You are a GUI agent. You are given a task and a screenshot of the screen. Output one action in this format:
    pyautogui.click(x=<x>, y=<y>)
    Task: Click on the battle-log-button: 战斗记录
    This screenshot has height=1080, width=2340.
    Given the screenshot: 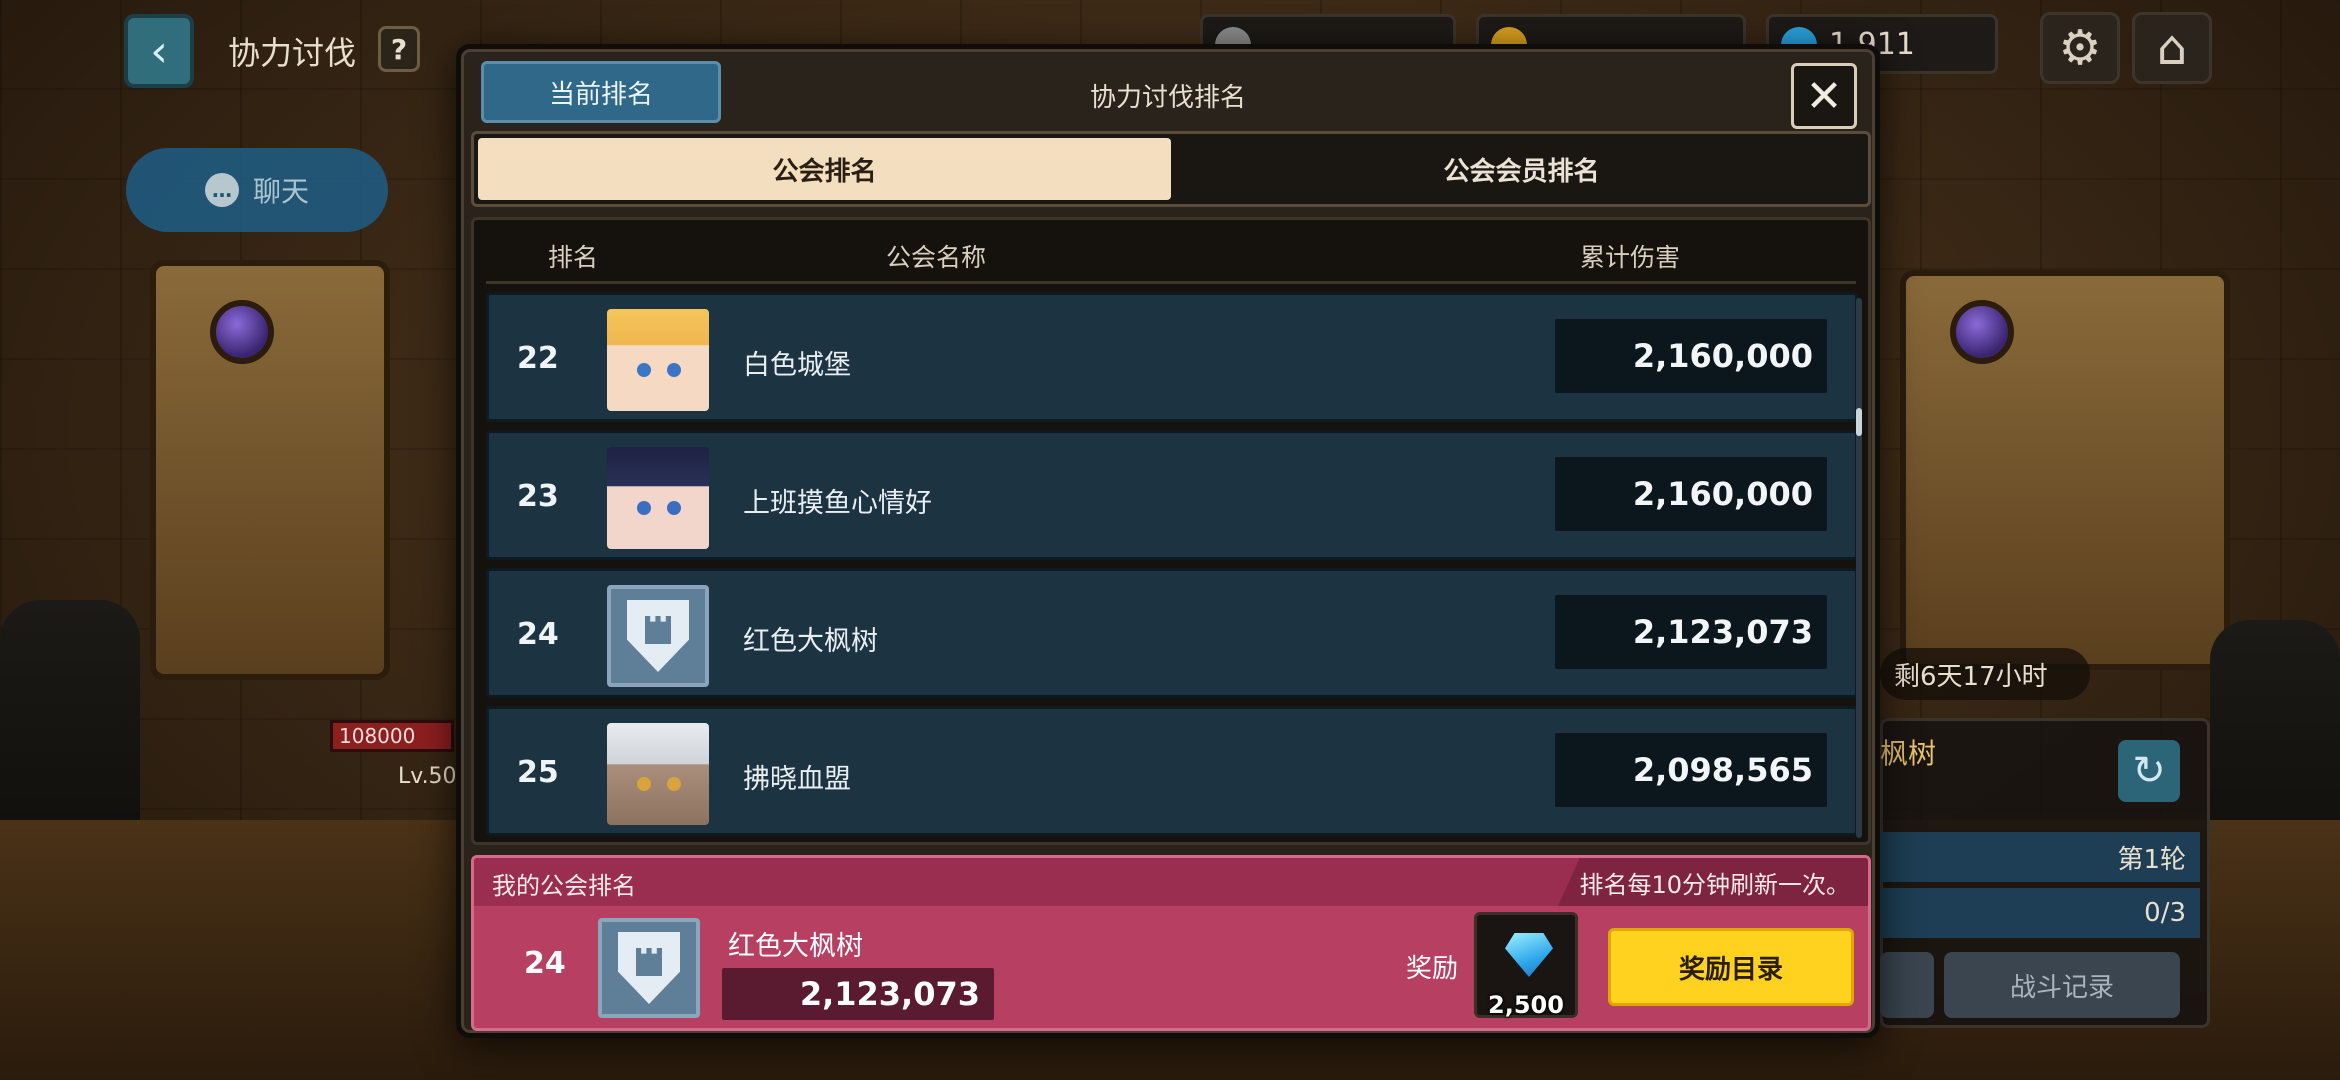 What is the action you would take?
    pyautogui.click(x=2062, y=985)
    